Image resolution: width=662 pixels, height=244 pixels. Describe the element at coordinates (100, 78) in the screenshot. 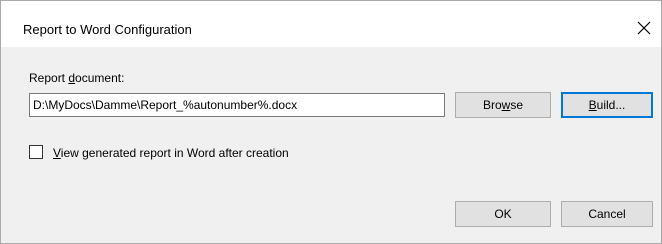

I see `label-text-end: ocument:` at that location.